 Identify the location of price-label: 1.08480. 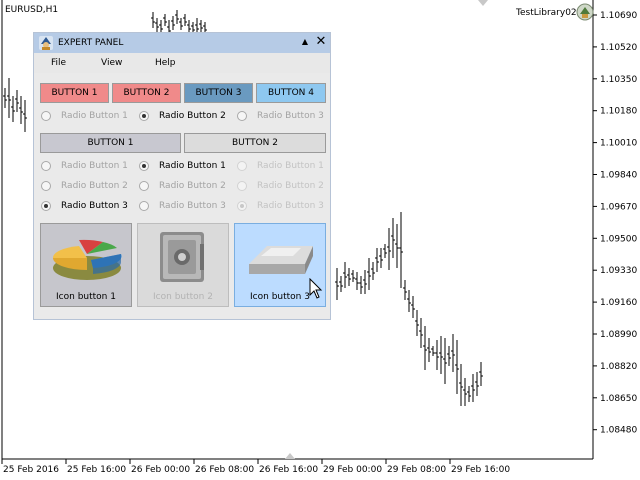
(618, 431).